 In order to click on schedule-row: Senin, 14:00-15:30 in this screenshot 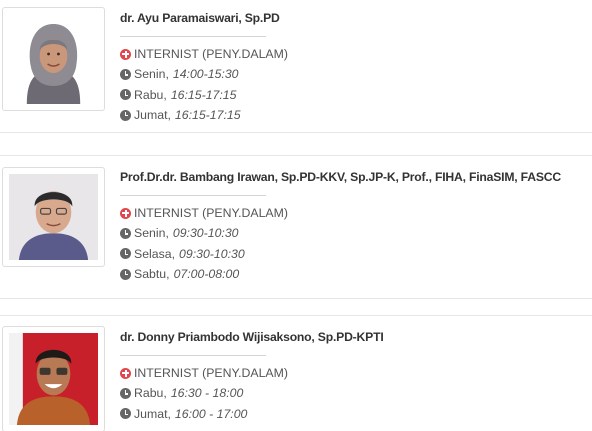, I will do `click(355, 74)`.